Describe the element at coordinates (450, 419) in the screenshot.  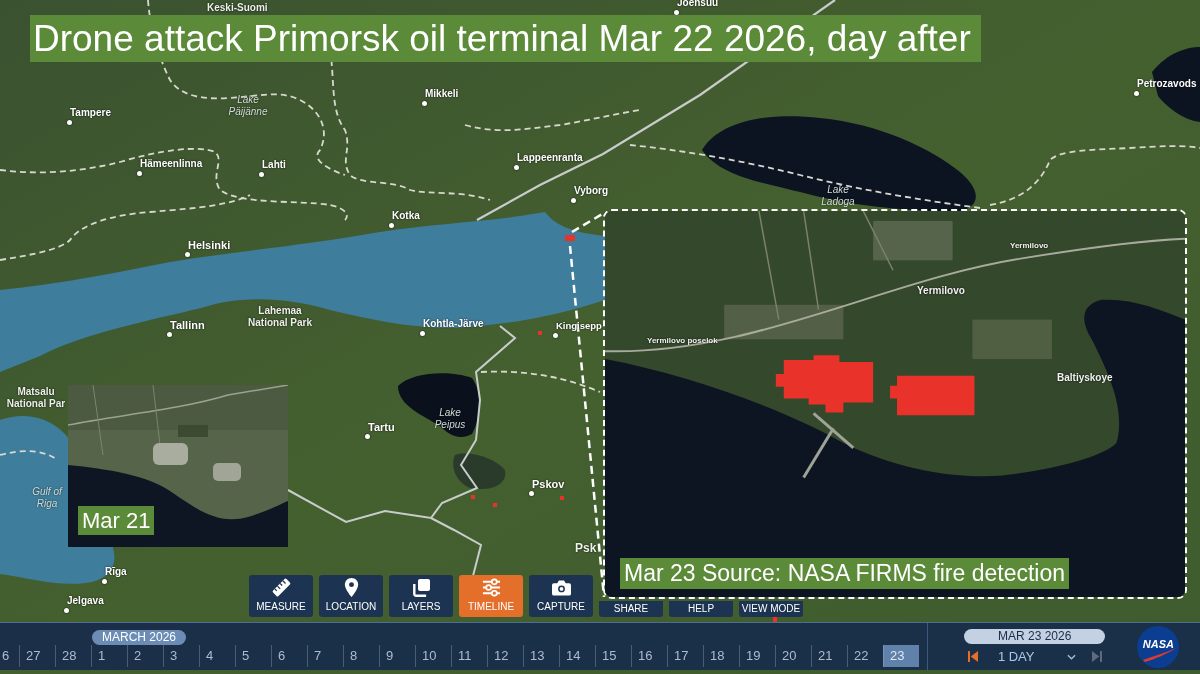
I see `water-label: Lake Peipus` at that location.